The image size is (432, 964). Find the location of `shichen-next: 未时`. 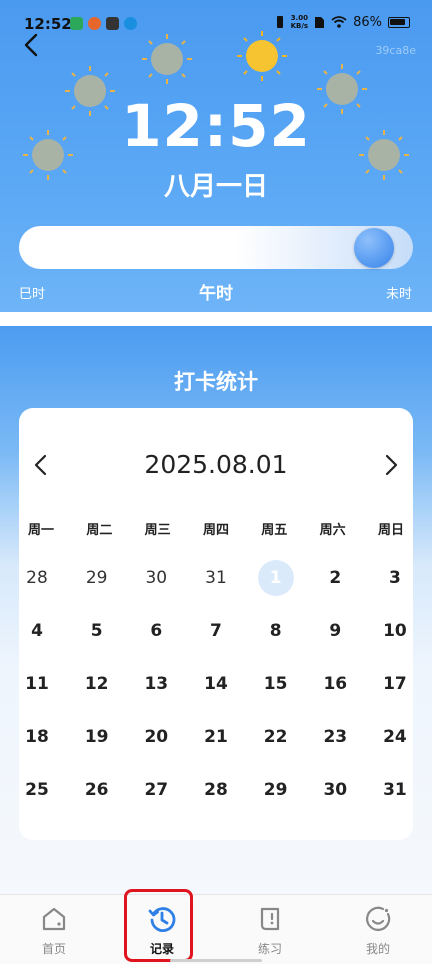

shichen-next: 未时 is located at coordinates (398, 294).